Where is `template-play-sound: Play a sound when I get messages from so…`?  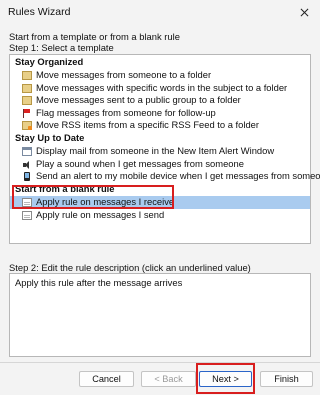
template-play-sound: Play a sound when I get messages from so… is located at coordinates (160, 164).